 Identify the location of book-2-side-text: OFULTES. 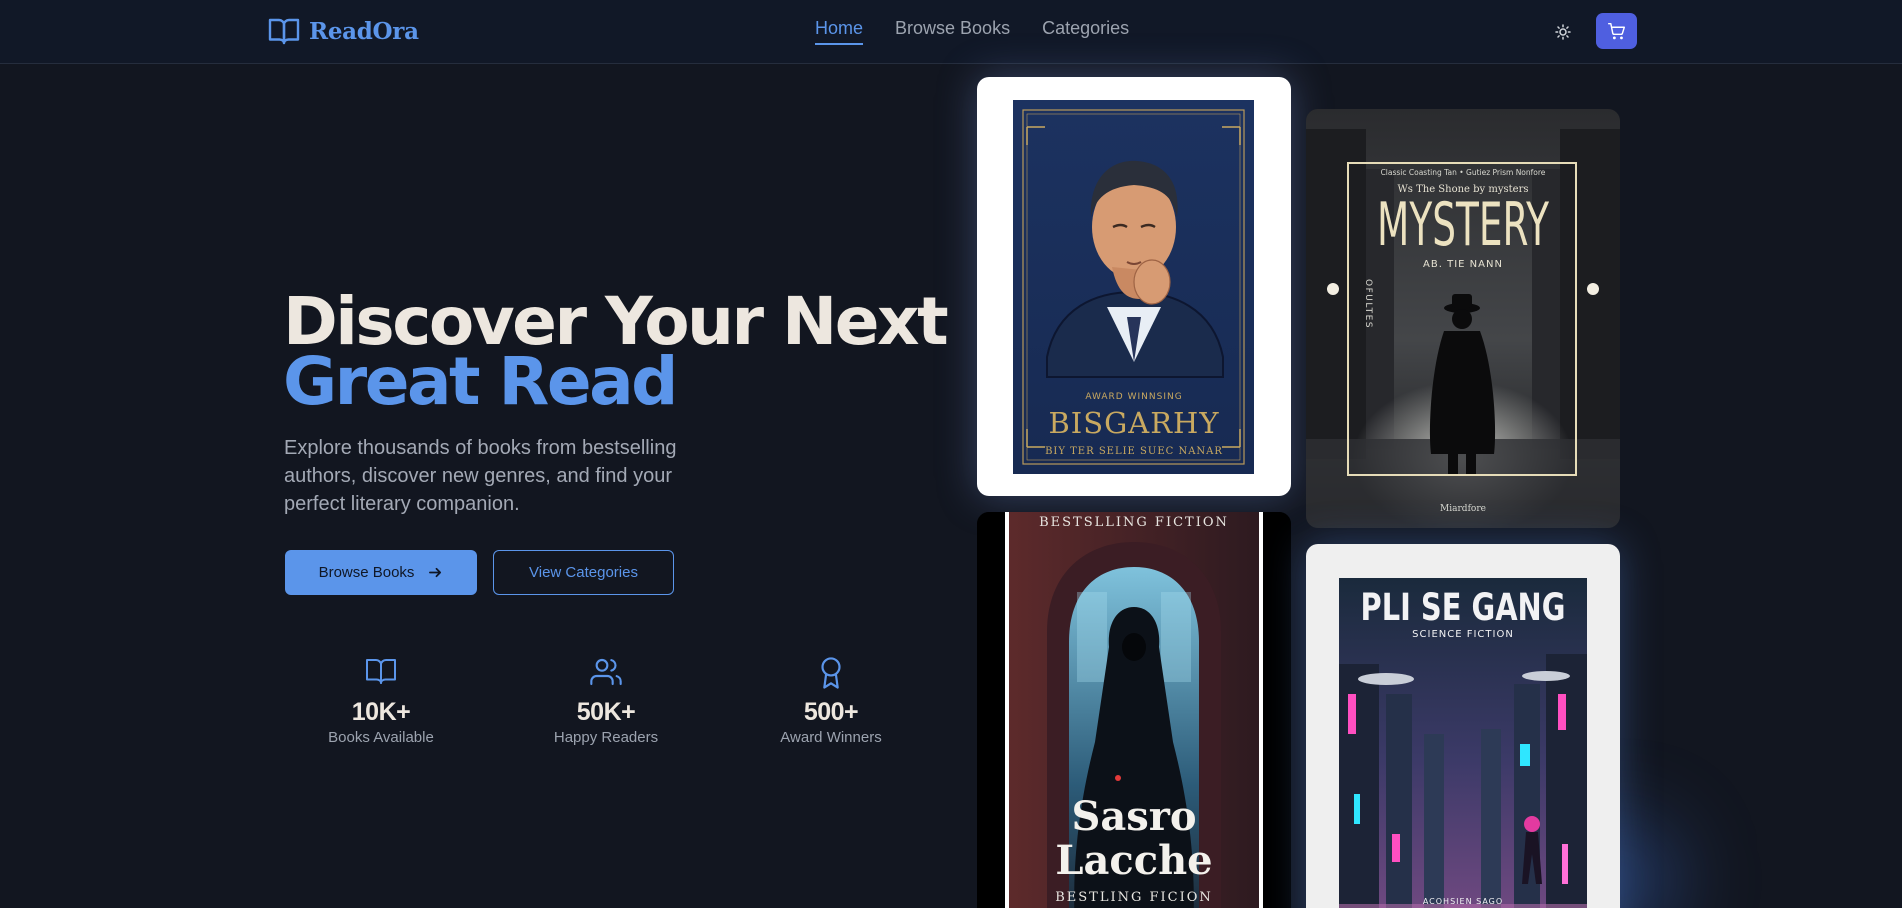
(1368, 304).